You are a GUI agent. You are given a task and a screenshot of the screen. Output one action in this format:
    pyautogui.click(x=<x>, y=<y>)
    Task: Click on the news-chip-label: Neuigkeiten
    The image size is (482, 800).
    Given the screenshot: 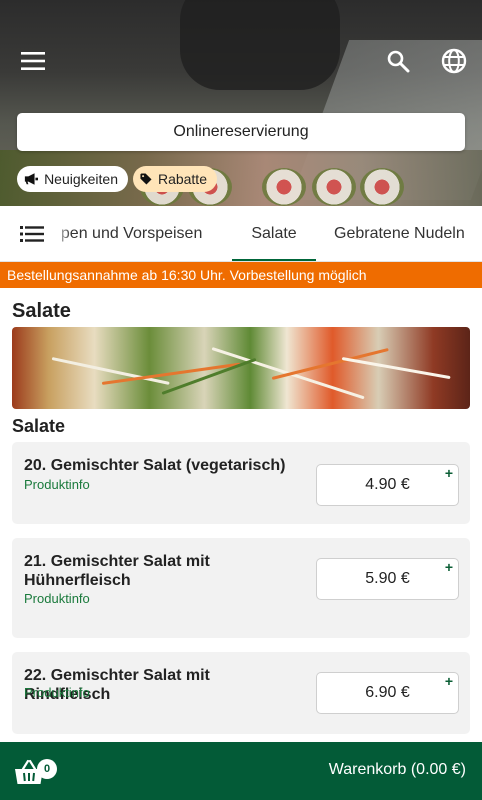 What is the action you would take?
    pyautogui.click(x=81, y=179)
    